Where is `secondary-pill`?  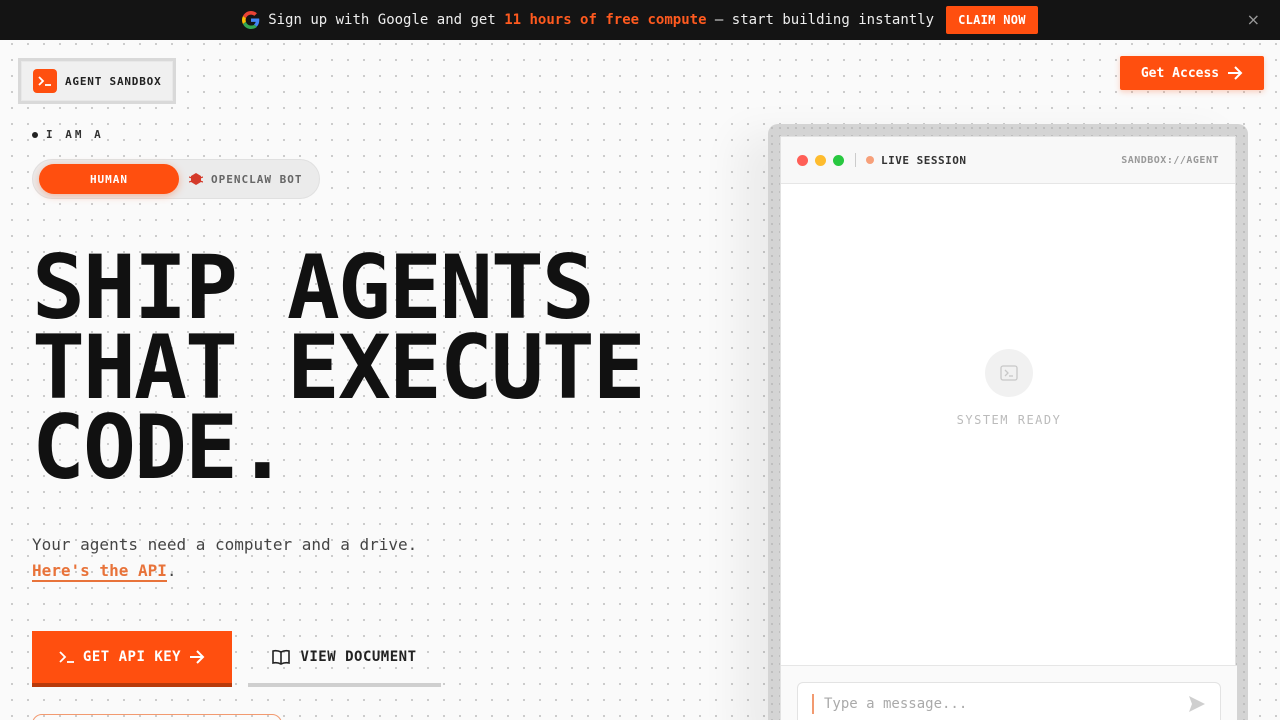 secondary-pill is located at coordinates (157, 717).